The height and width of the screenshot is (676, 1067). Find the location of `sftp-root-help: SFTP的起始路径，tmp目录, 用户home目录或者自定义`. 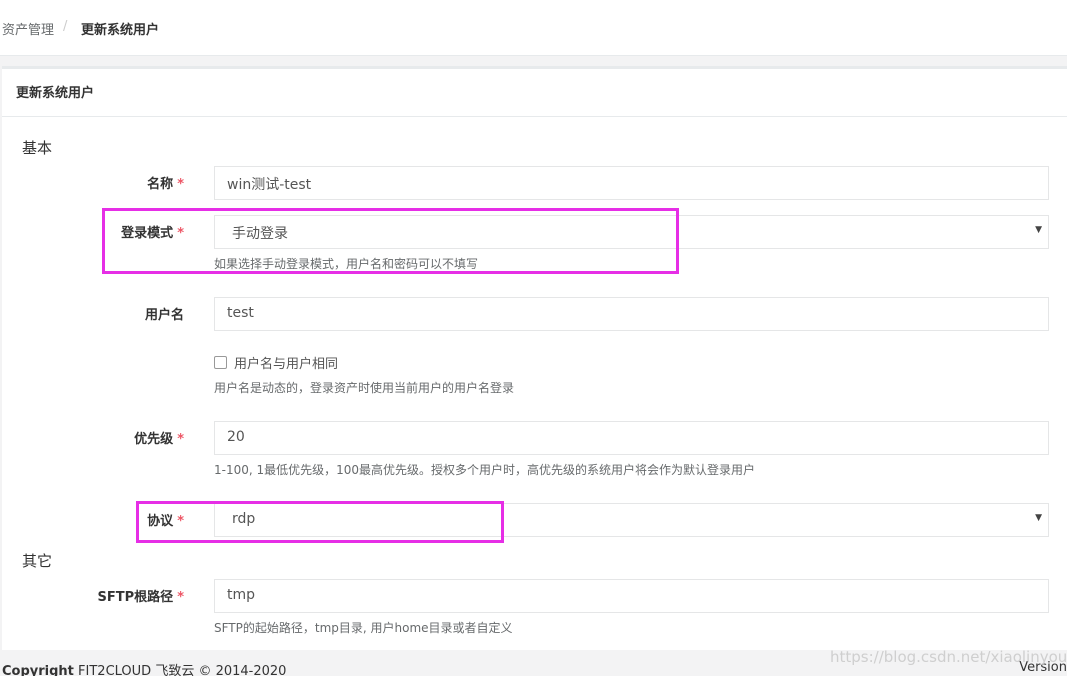

sftp-root-help: SFTP的起始路径，tmp目录, 用户home目录或者自定义 is located at coordinates (363, 628).